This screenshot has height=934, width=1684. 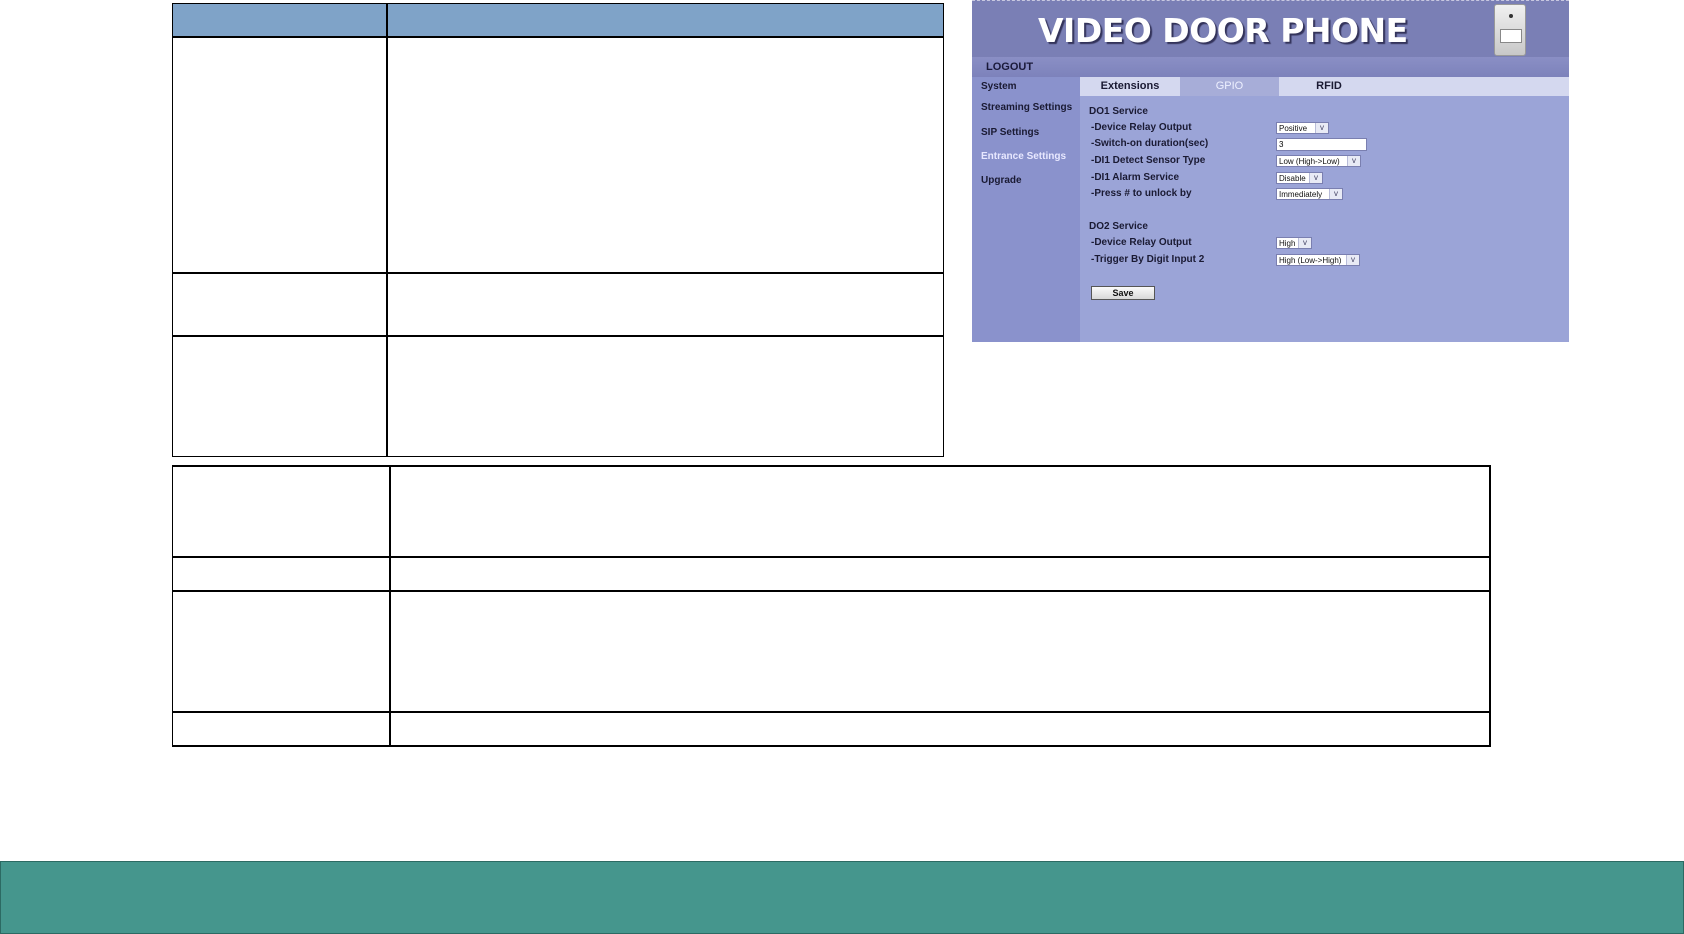 I want to click on tab-extensions: Extensions, so click(x=1130, y=86).